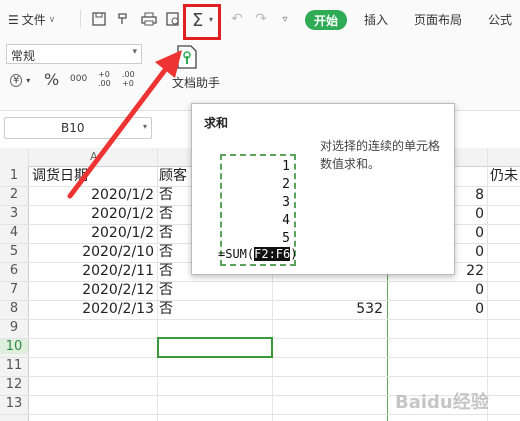 This screenshot has height=421, width=520. Describe the element at coordinates (80, 19) in the screenshot. I see `divider` at that location.